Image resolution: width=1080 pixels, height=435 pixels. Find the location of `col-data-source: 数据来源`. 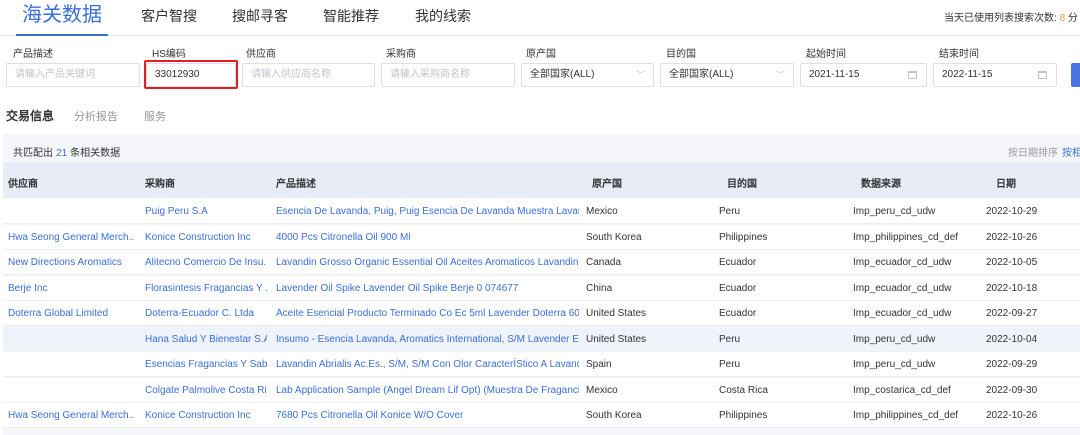

col-data-source: 数据来源 is located at coordinates (881, 184).